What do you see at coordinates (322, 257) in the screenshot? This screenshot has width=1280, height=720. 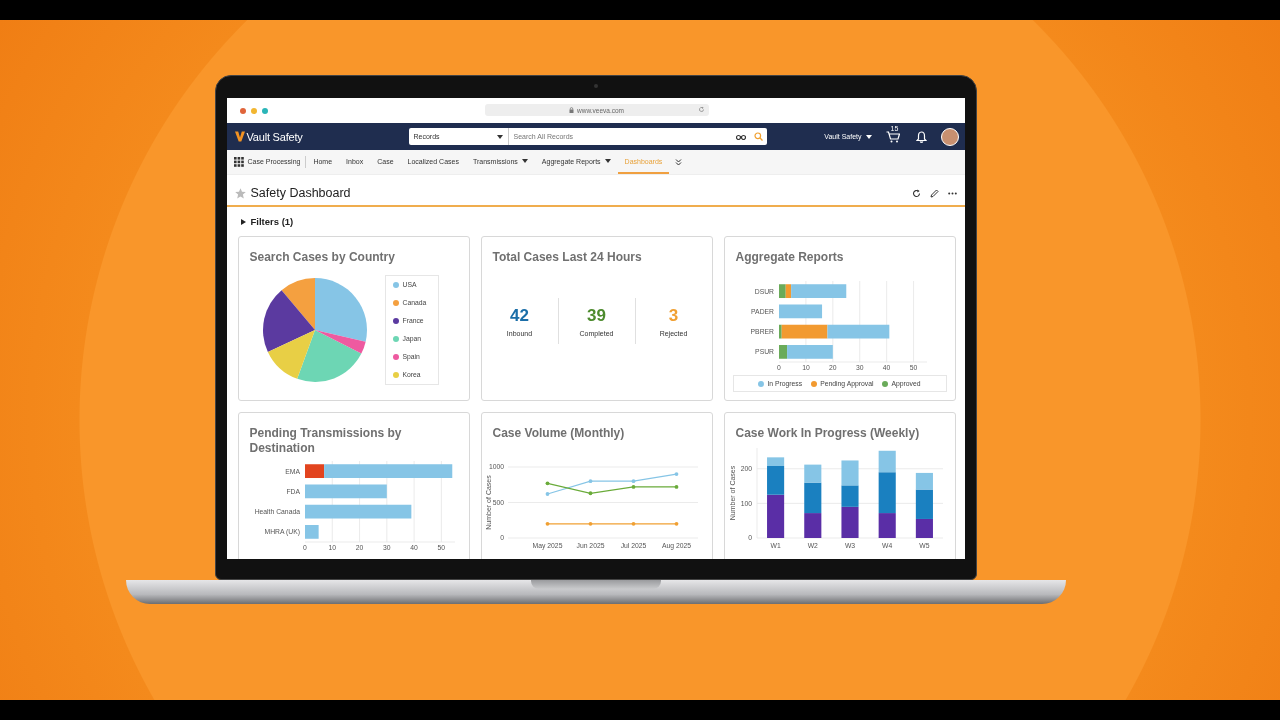 I see `card-title: Search Cases by Country` at bounding box center [322, 257].